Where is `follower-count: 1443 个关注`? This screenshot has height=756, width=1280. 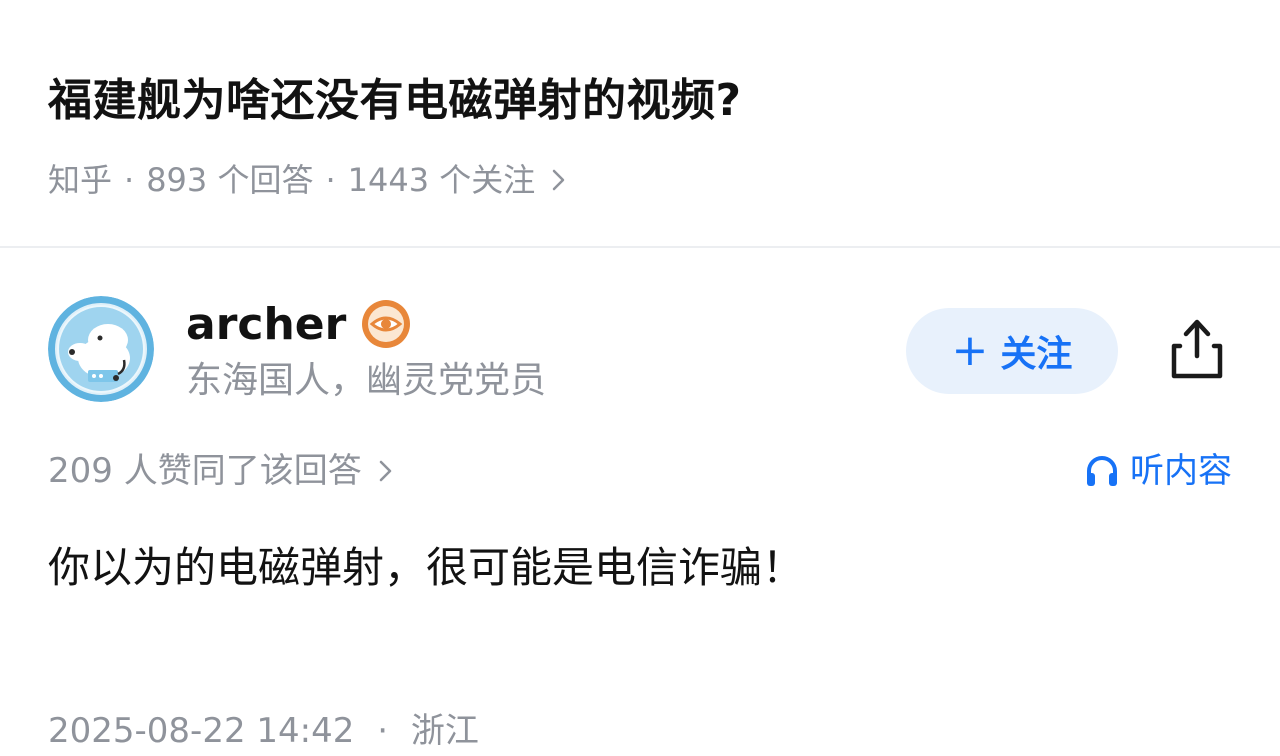
follower-count: 1443 个关注 is located at coordinates (441, 180).